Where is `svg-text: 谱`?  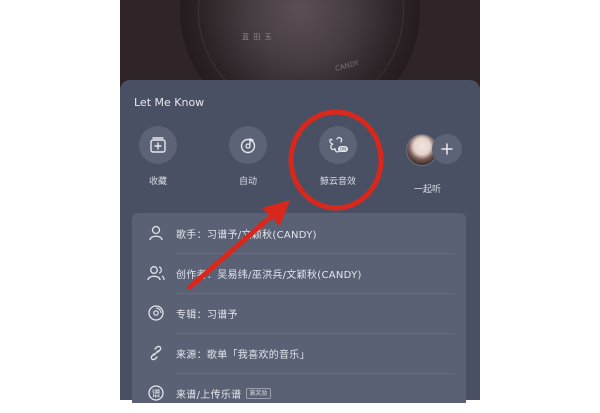 svg-text: 谱 is located at coordinates (155, 394).